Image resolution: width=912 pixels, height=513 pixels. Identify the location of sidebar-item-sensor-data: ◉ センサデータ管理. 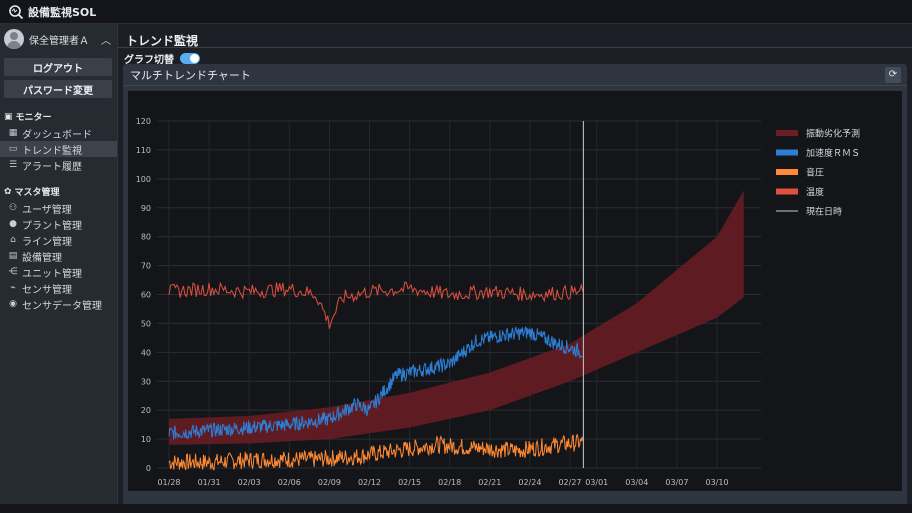
(58, 304).